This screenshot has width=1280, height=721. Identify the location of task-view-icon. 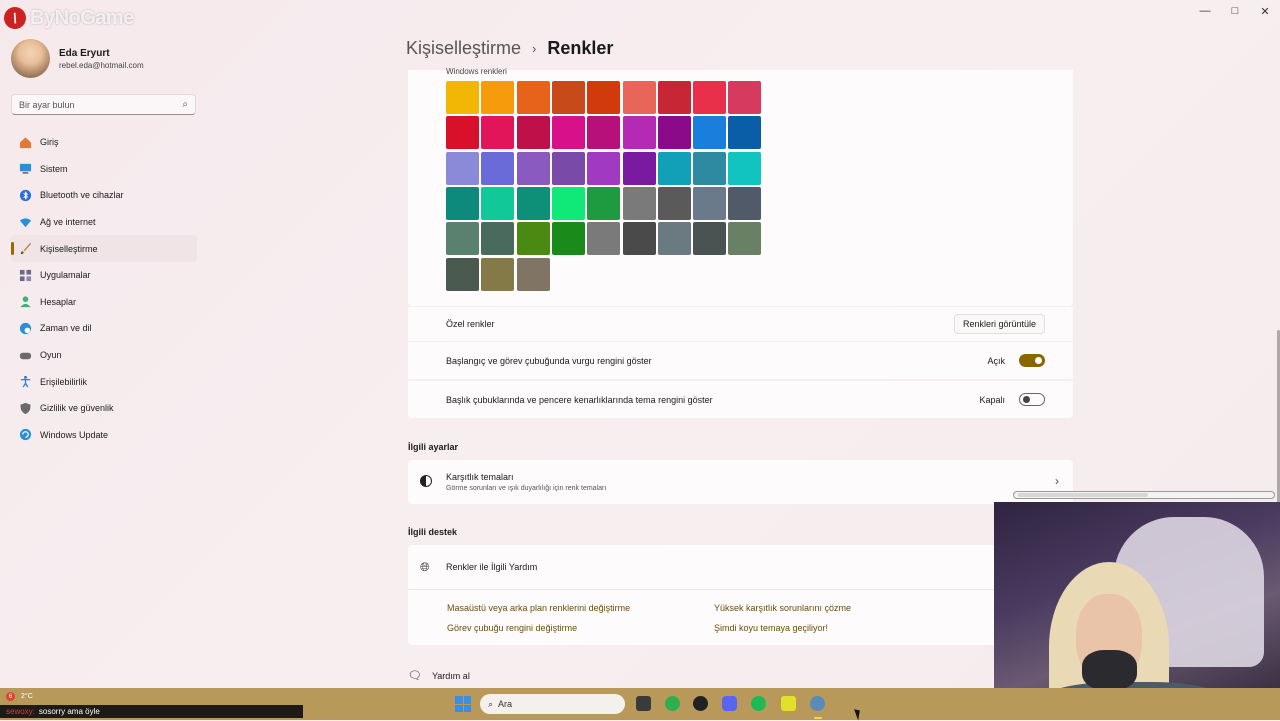
(643, 703).